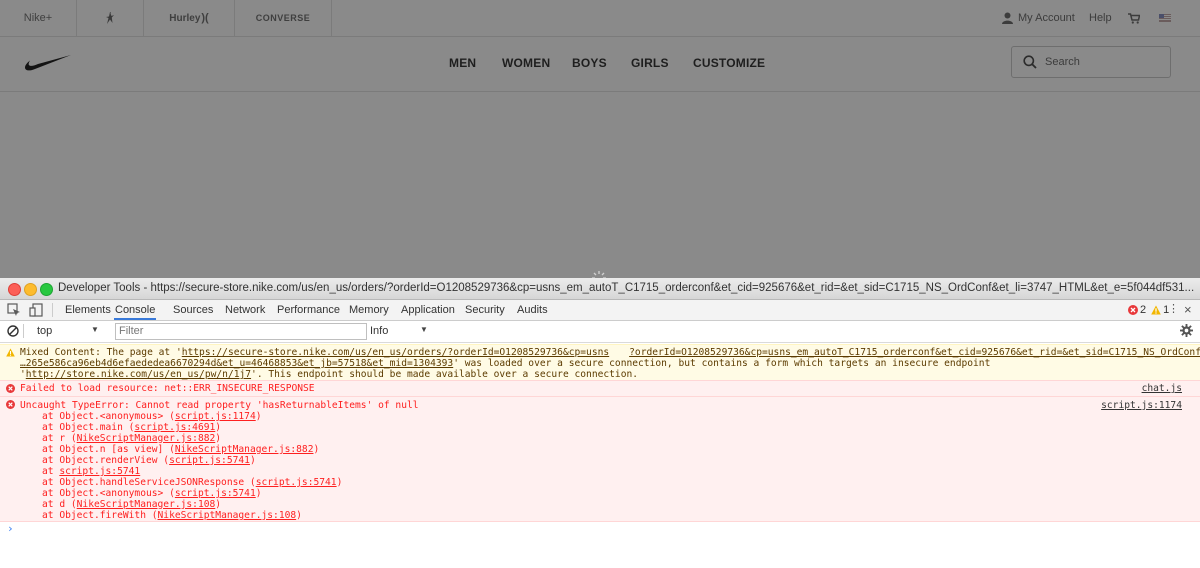  Describe the element at coordinates (1038, 18) in the screenshot. I see `my-account-link: My Account` at that location.